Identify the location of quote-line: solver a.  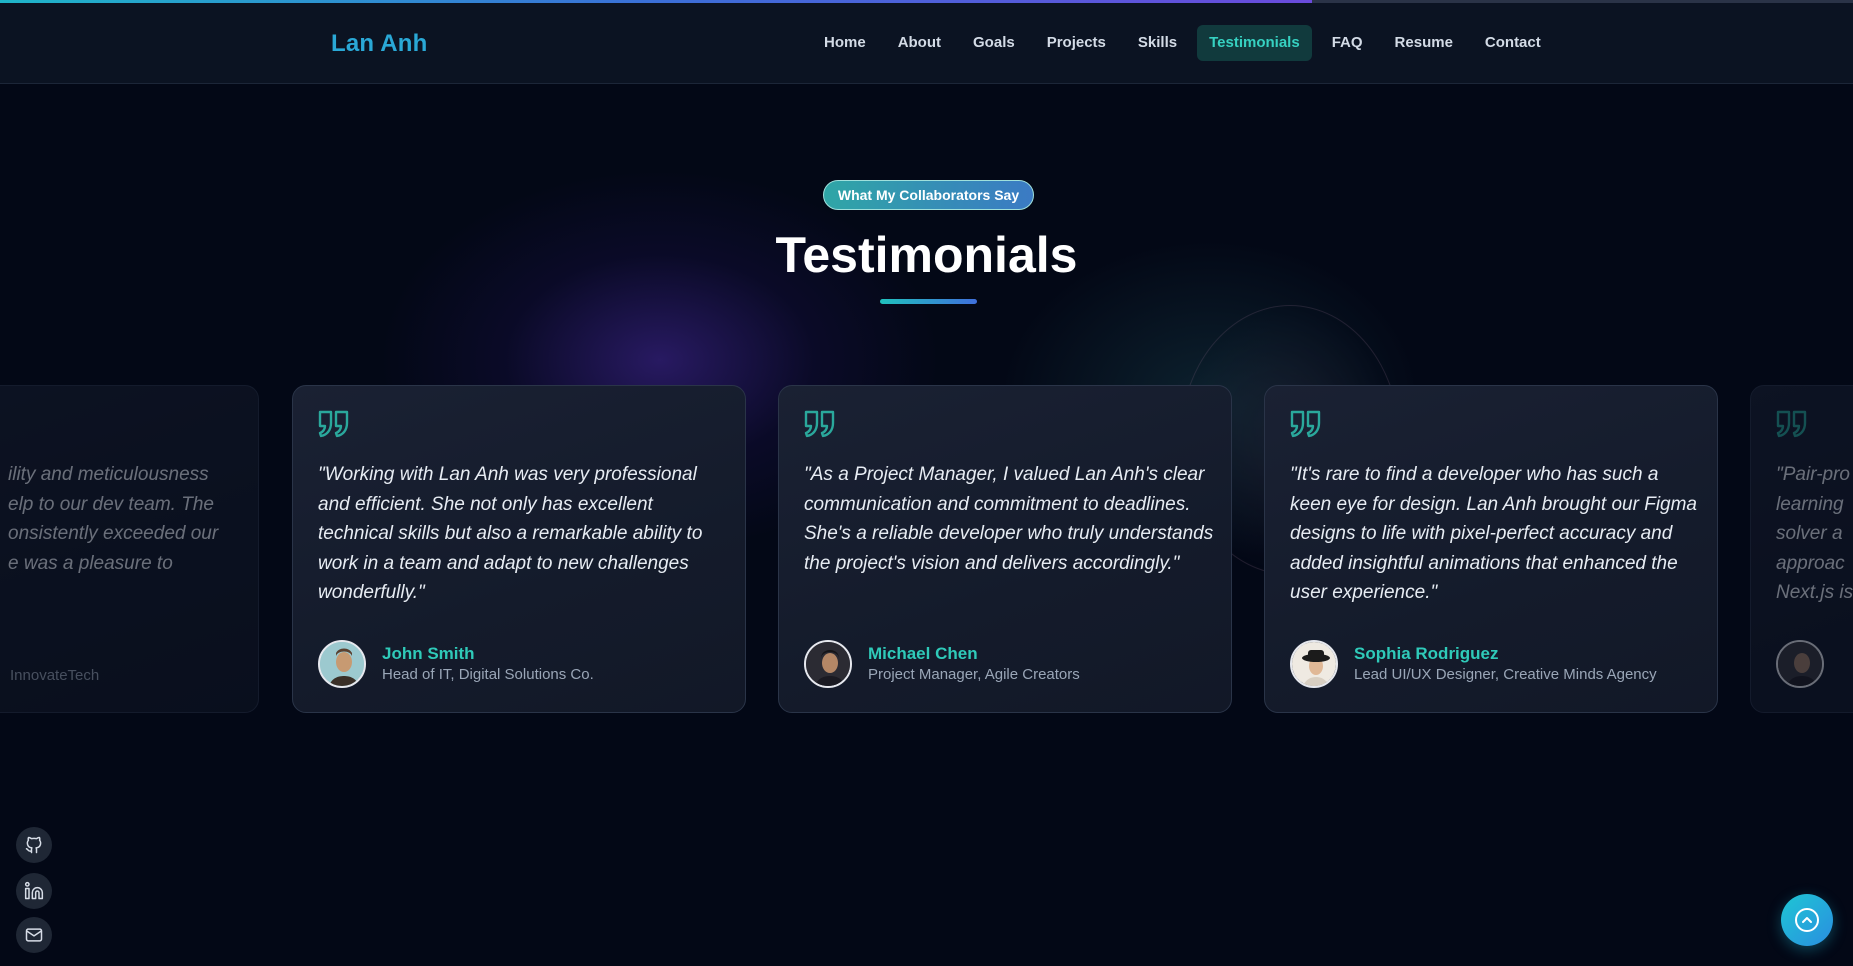
(1809, 533).